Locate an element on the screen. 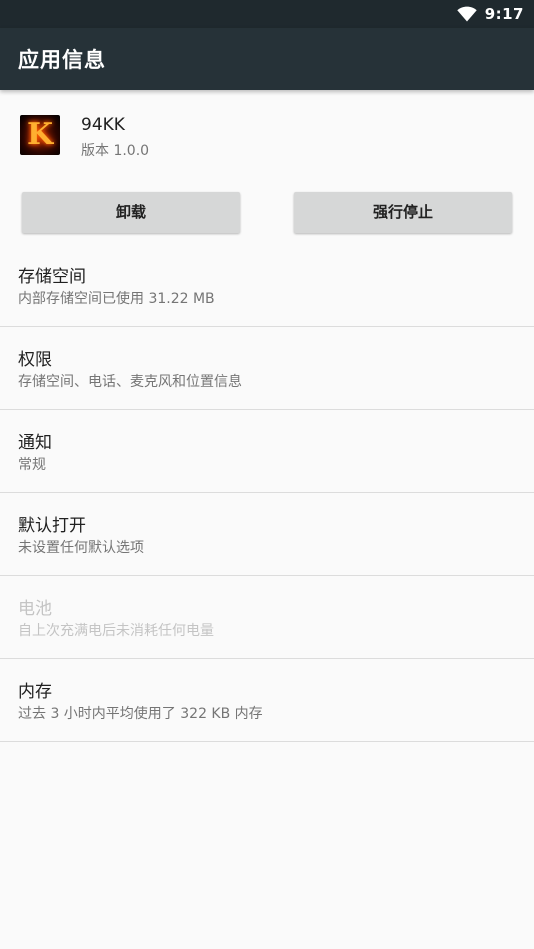 The width and height of the screenshot is (534, 949). list-item-subtitle: 自上次充满电后未消耗任何电量 is located at coordinates (116, 631).